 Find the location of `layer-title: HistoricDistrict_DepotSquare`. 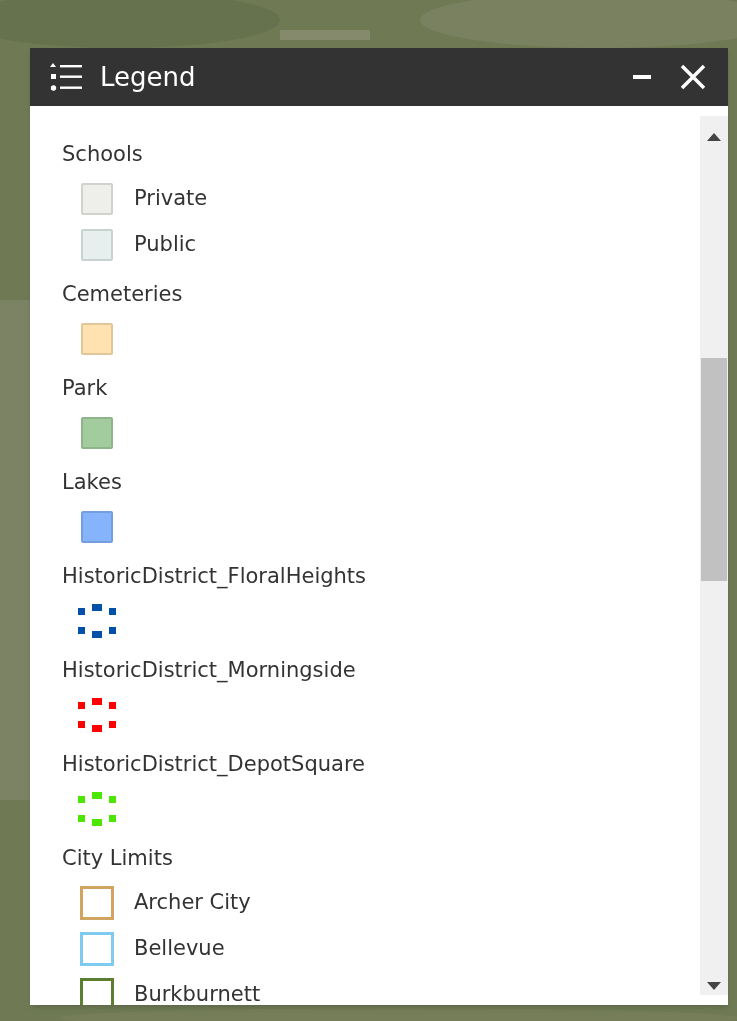

layer-title: HistoricDistrict_DepotSquare is located at coordinates (214, 765).